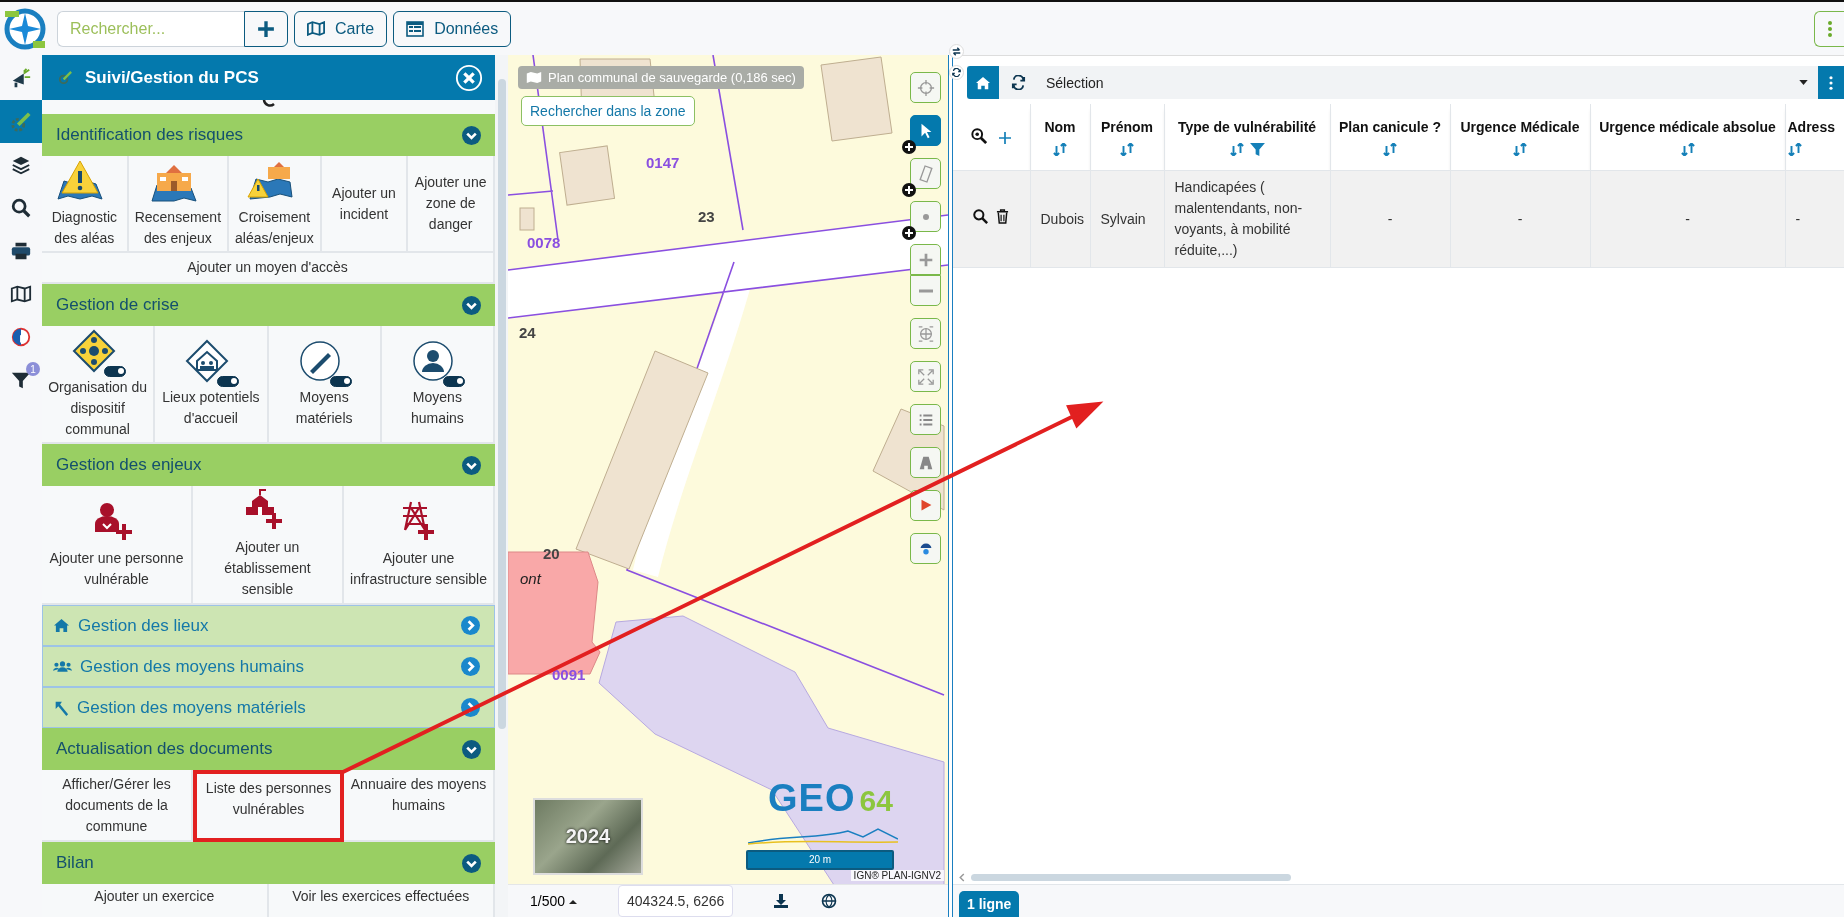  What do you see at coordinates (85, 204) in the screenshot?
I see `action-tile: Diagnostic des aléas` at bounding box center [85, 204].